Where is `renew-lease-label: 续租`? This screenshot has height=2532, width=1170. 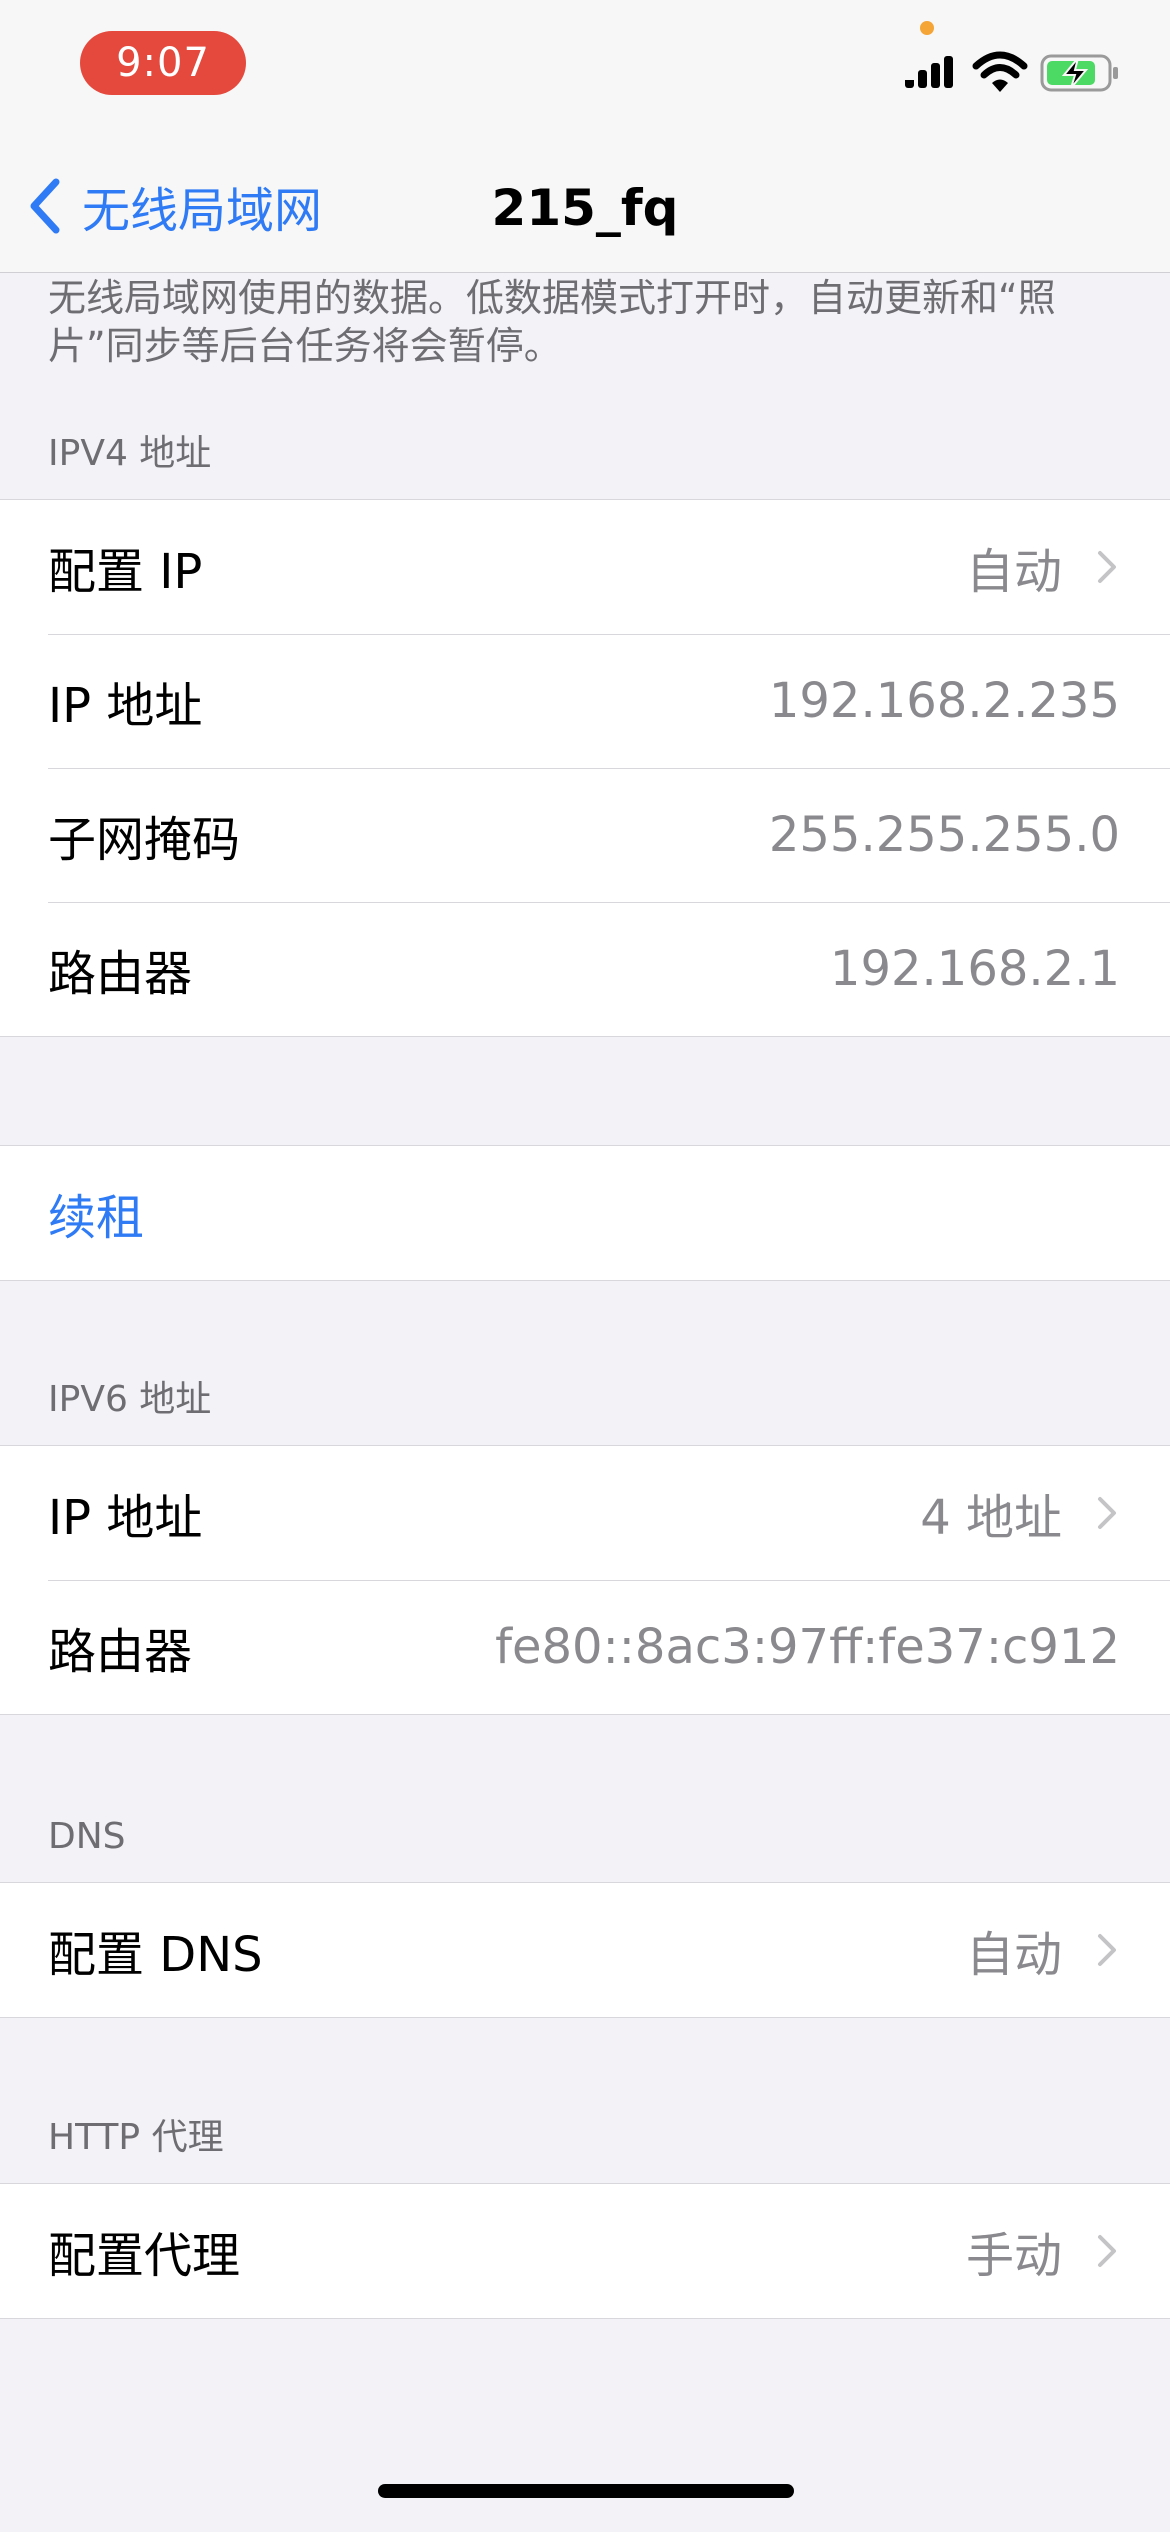 renew-lease-label: 续租 is located at coordinates (96, 1218).